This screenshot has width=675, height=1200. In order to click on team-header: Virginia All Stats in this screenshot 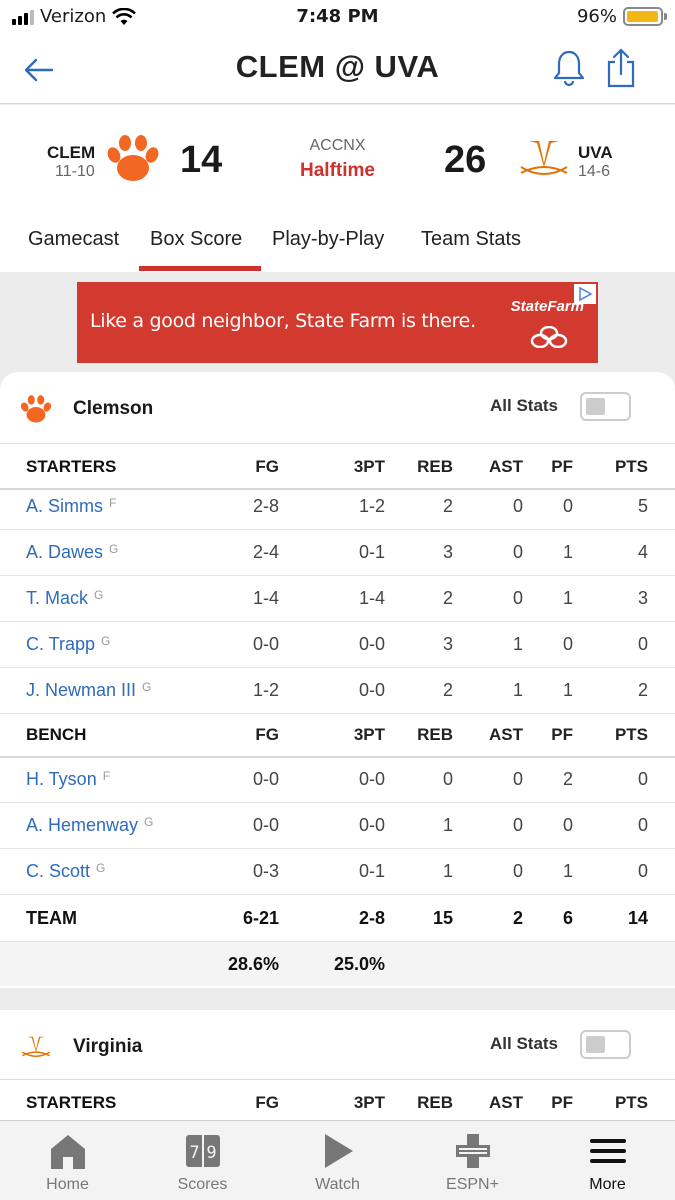, I will do `click(337, 1045)`.